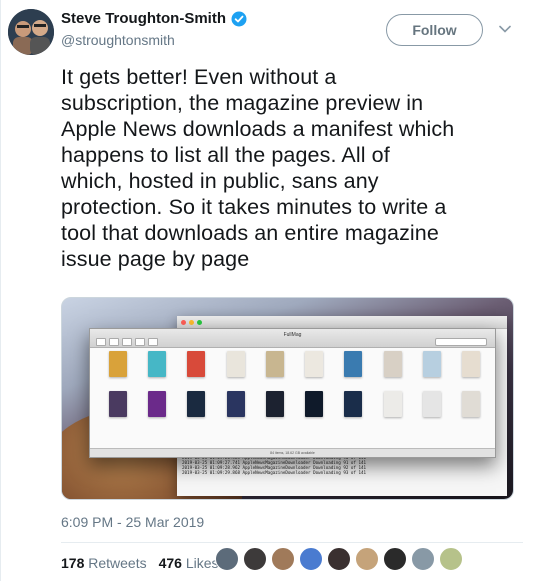 This screenshot has height=581, width=543. I want to click on tweet-timestamp: 6:09 PM - 25 Mar 2019, so click(132, 522).